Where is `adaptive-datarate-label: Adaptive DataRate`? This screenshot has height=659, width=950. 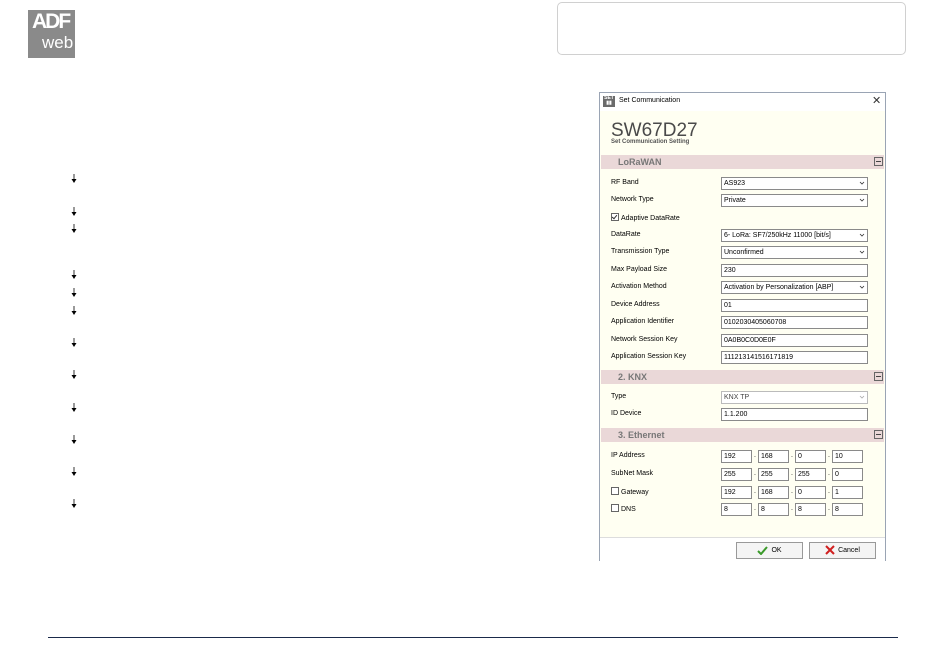 adaptive-datarate-label: Adaptive DataRate is located at coordinates (650, 218).